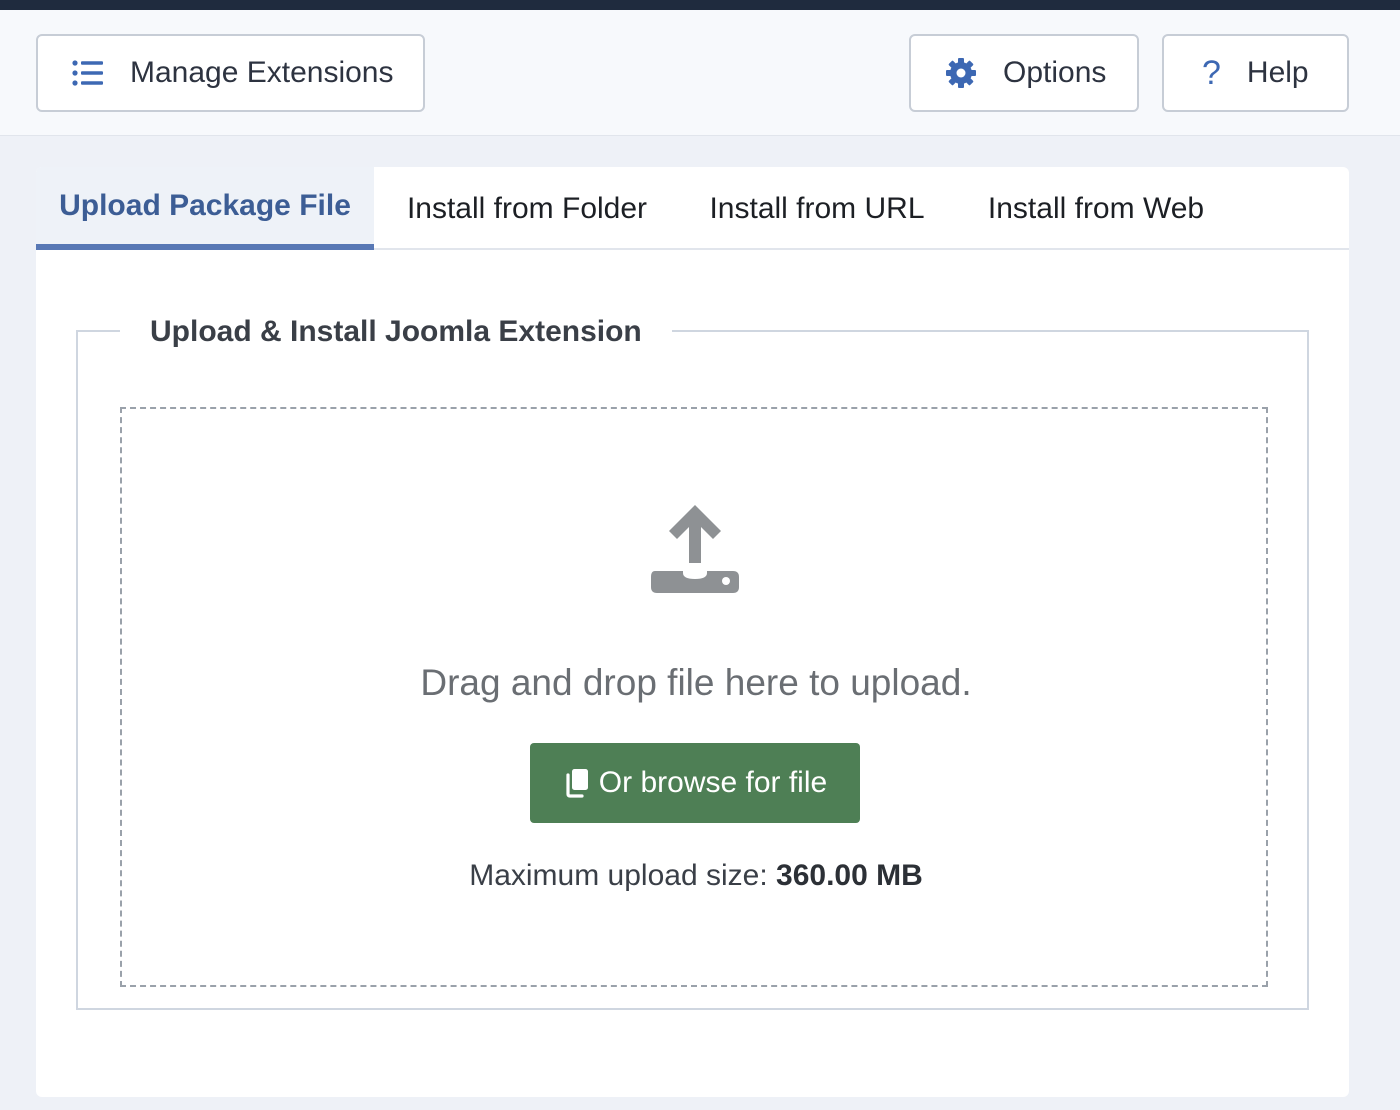  I want to click on upload-icon, so click(695, 547).